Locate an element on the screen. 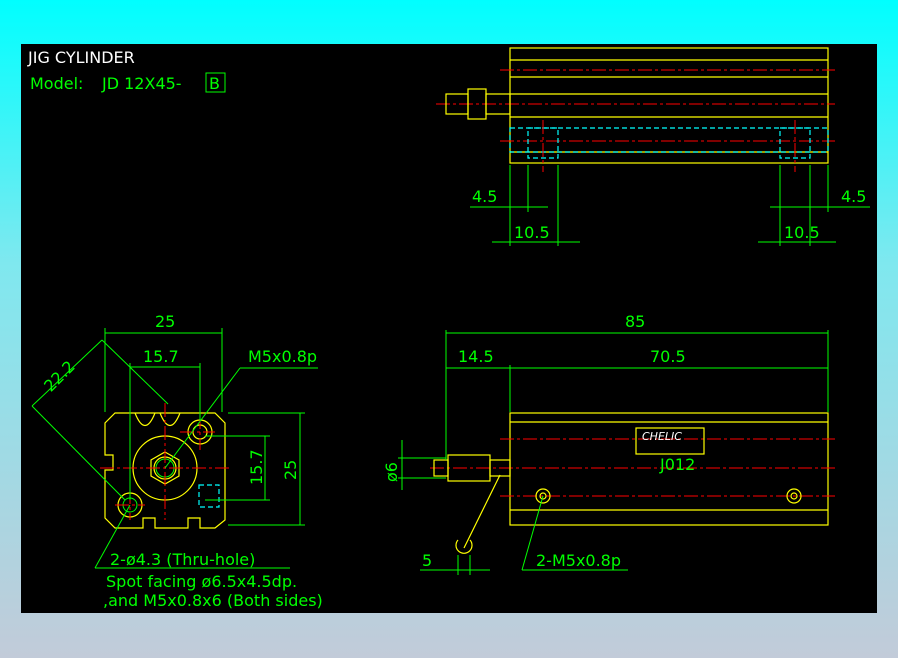  top-dim-left-10-5: 10.5 is located at coordinates (532, 232).